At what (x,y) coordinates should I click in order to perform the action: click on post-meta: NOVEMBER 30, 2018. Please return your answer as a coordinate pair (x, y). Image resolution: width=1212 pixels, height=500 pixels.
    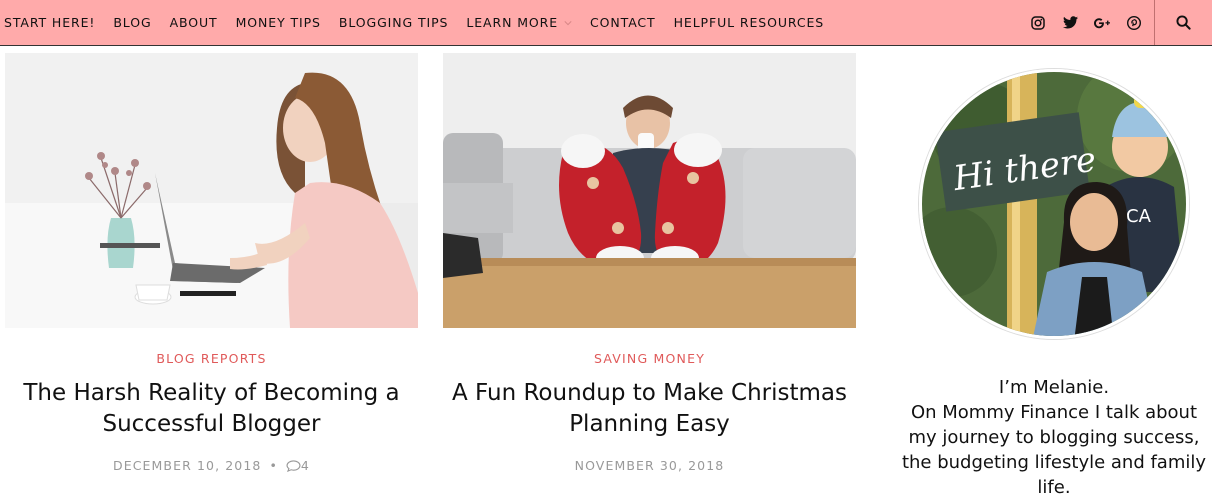
    Looking at the image, I should click on (649, 465).